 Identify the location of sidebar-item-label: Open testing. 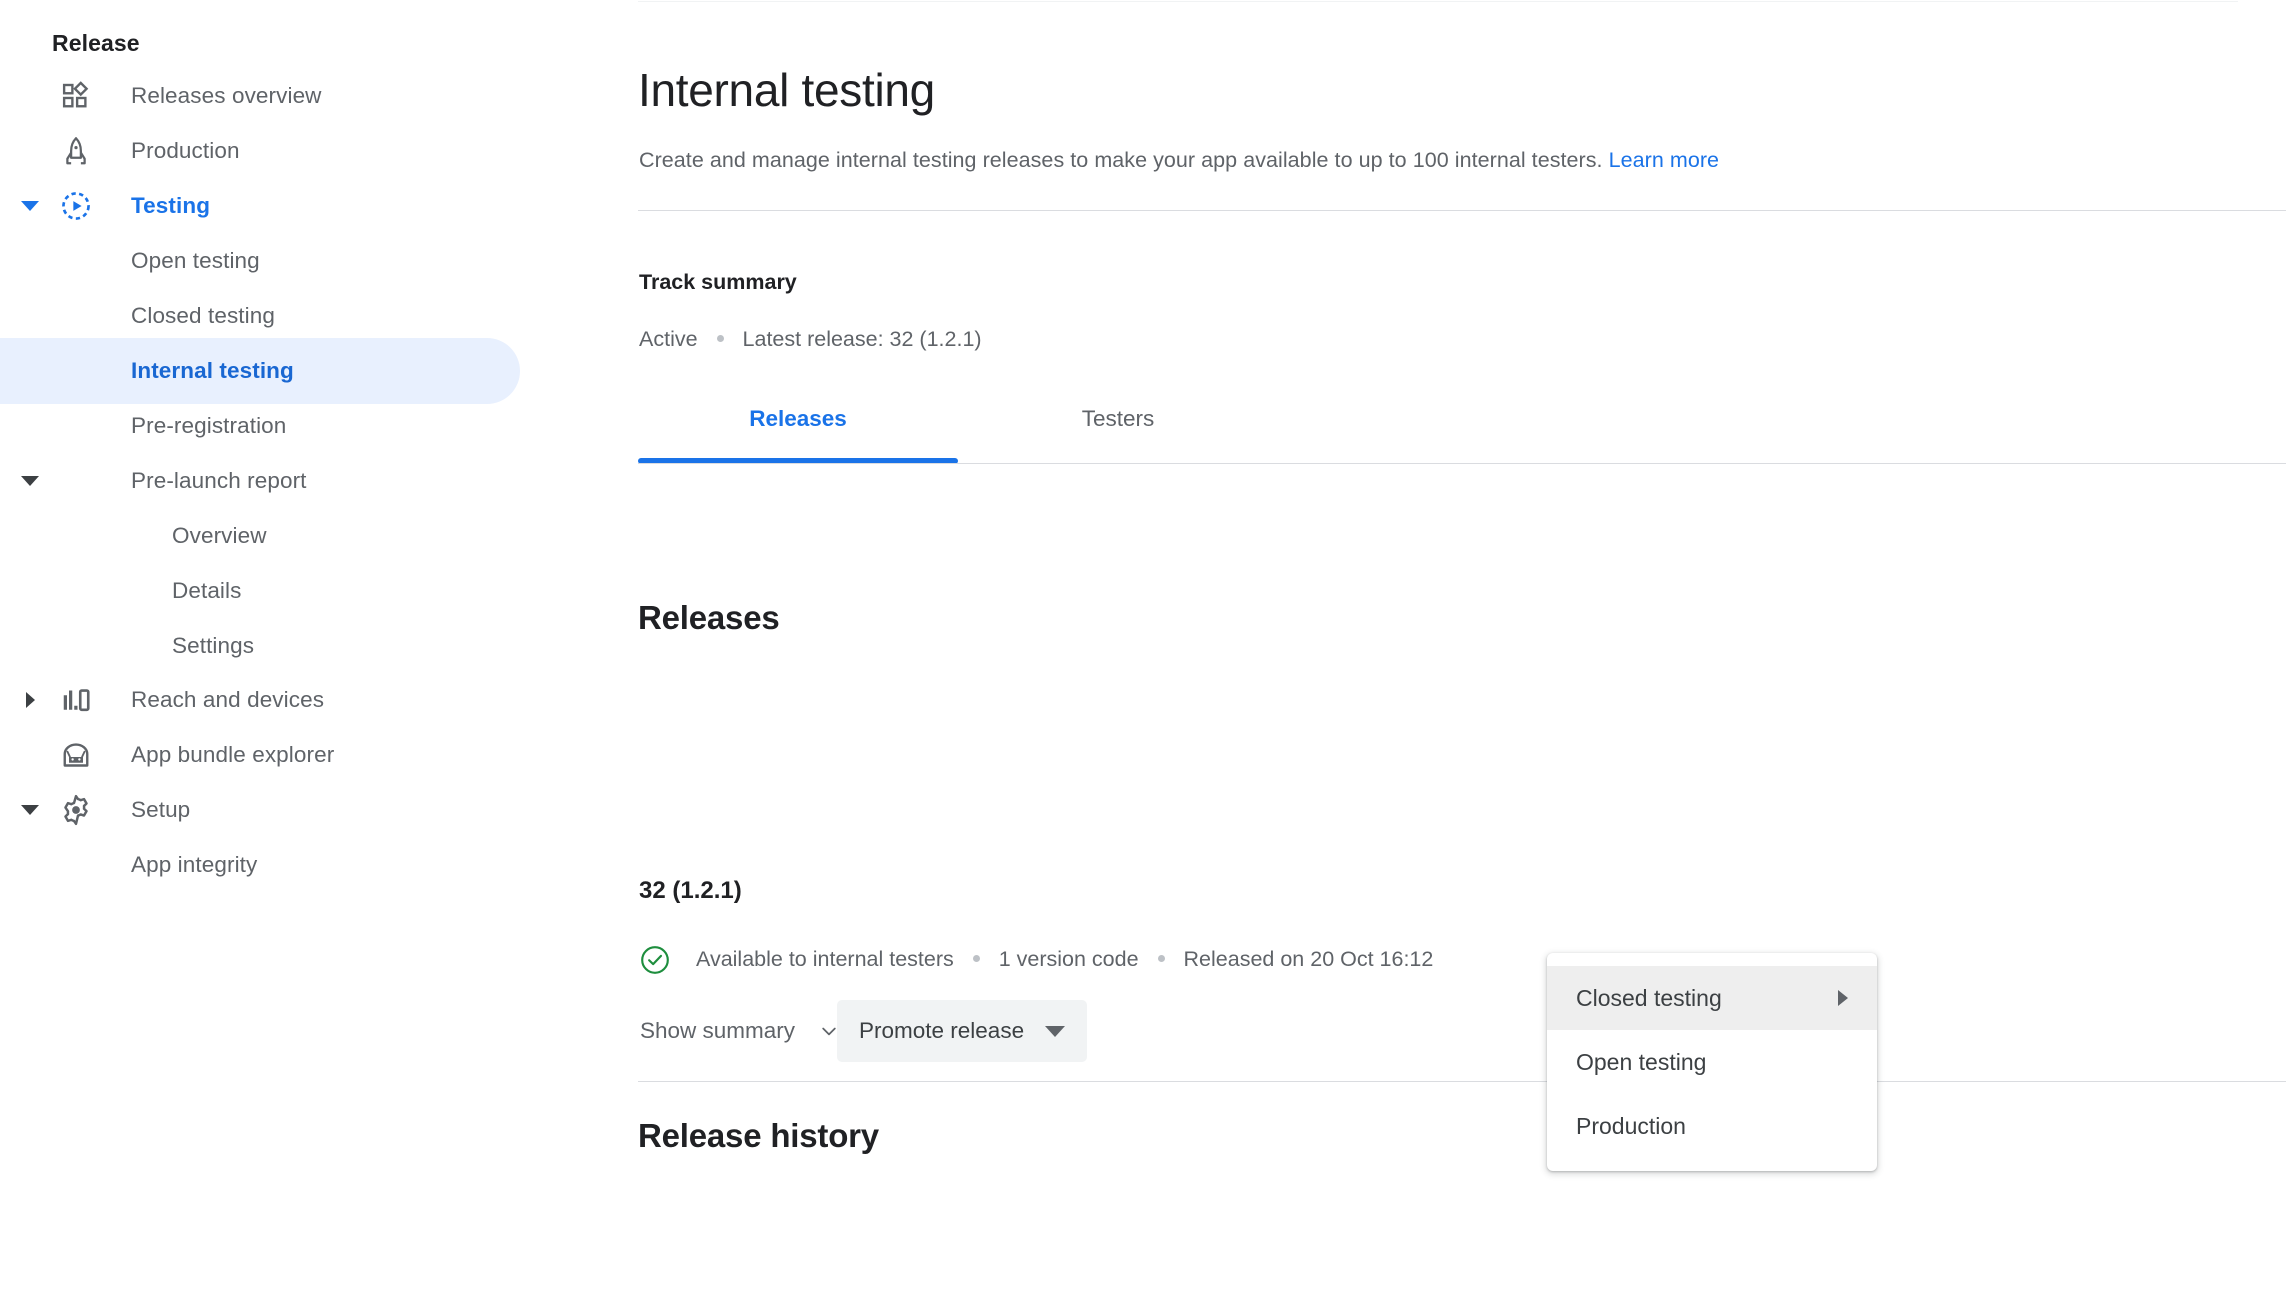
(195, 260).